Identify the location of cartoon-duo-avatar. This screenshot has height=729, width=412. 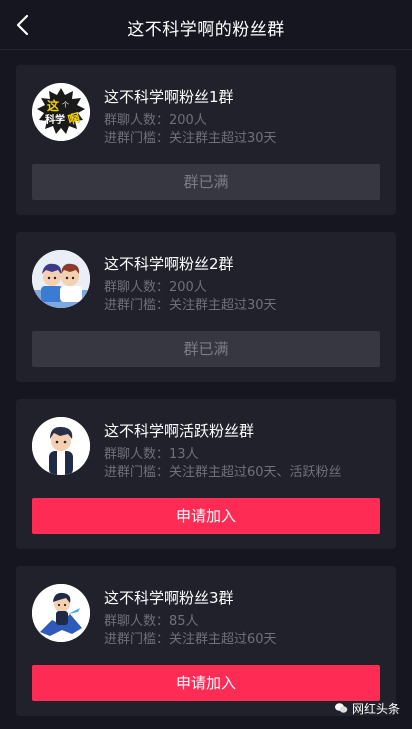
(61, 279).